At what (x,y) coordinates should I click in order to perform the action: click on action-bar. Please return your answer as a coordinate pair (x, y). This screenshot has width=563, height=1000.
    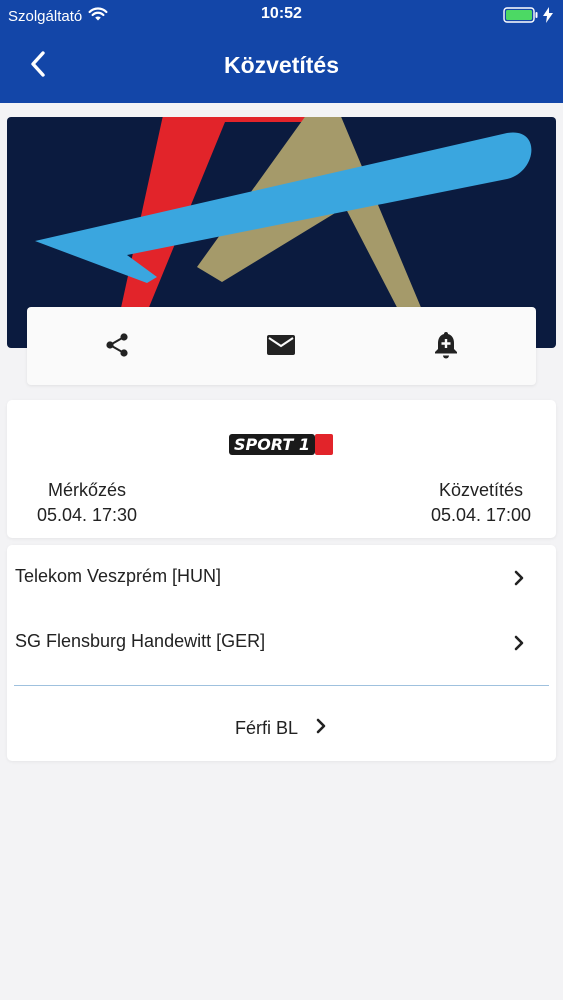
    Looking at the image, I should click on (281, 346).